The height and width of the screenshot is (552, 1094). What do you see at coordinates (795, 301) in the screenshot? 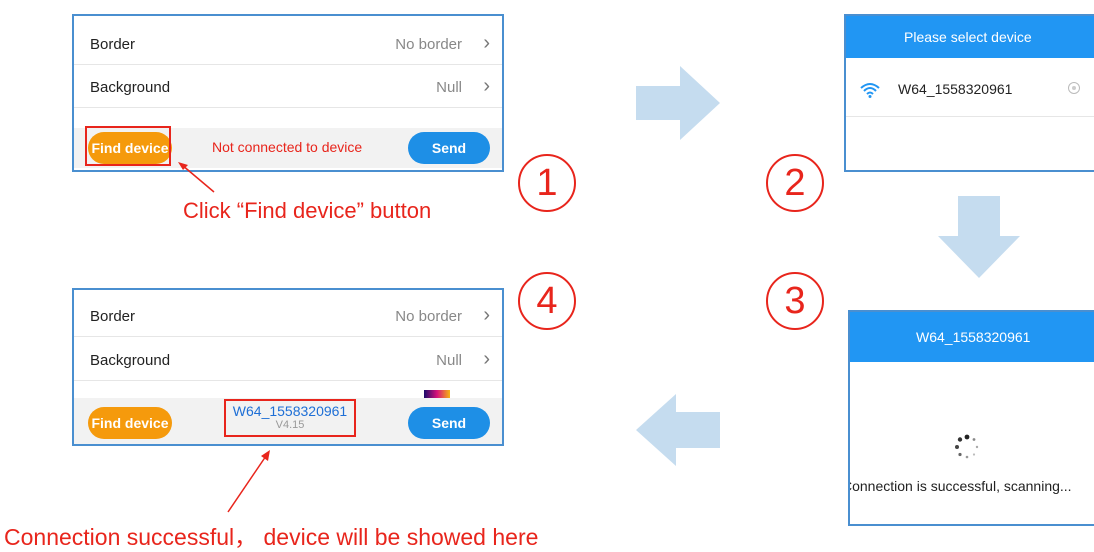
I see `step3-number: 3` at bounding box center [795, 301].